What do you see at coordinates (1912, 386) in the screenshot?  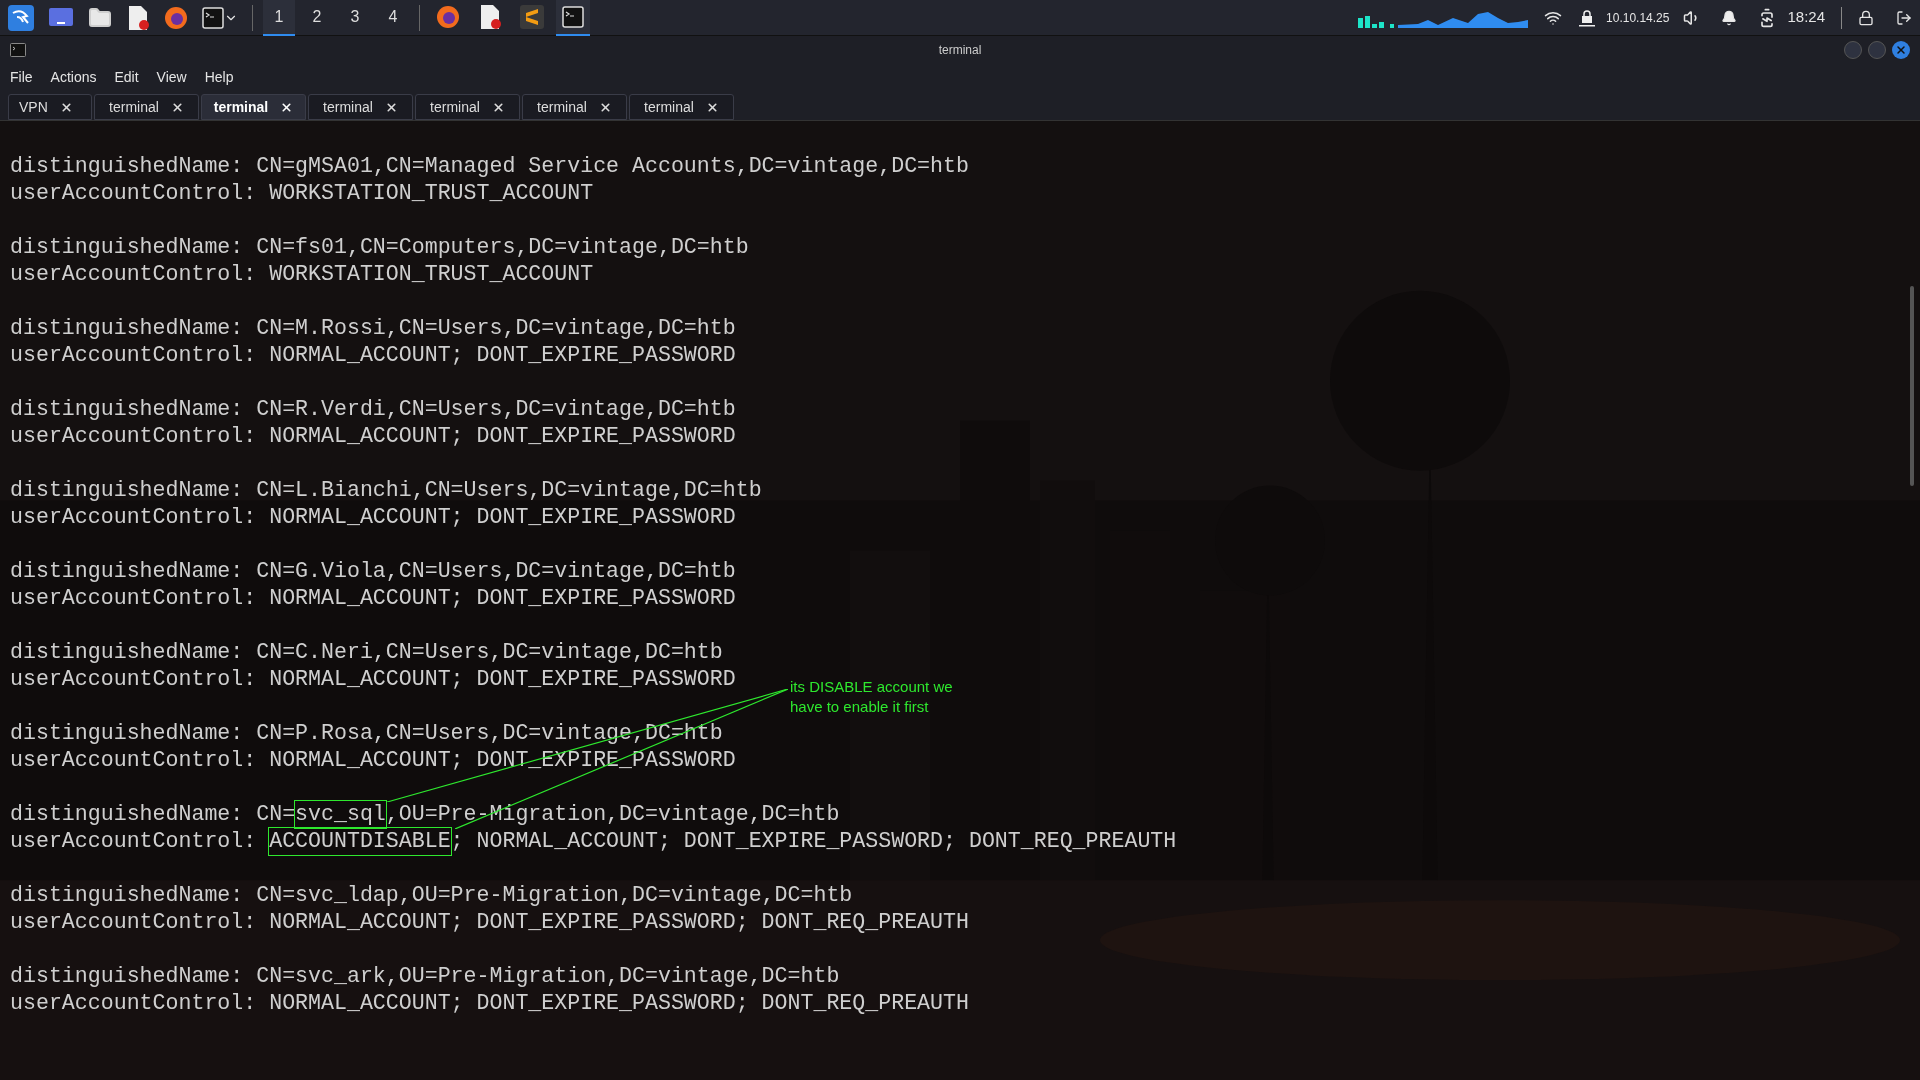 I see `scrollbar` at bounding box center [1912, 386].